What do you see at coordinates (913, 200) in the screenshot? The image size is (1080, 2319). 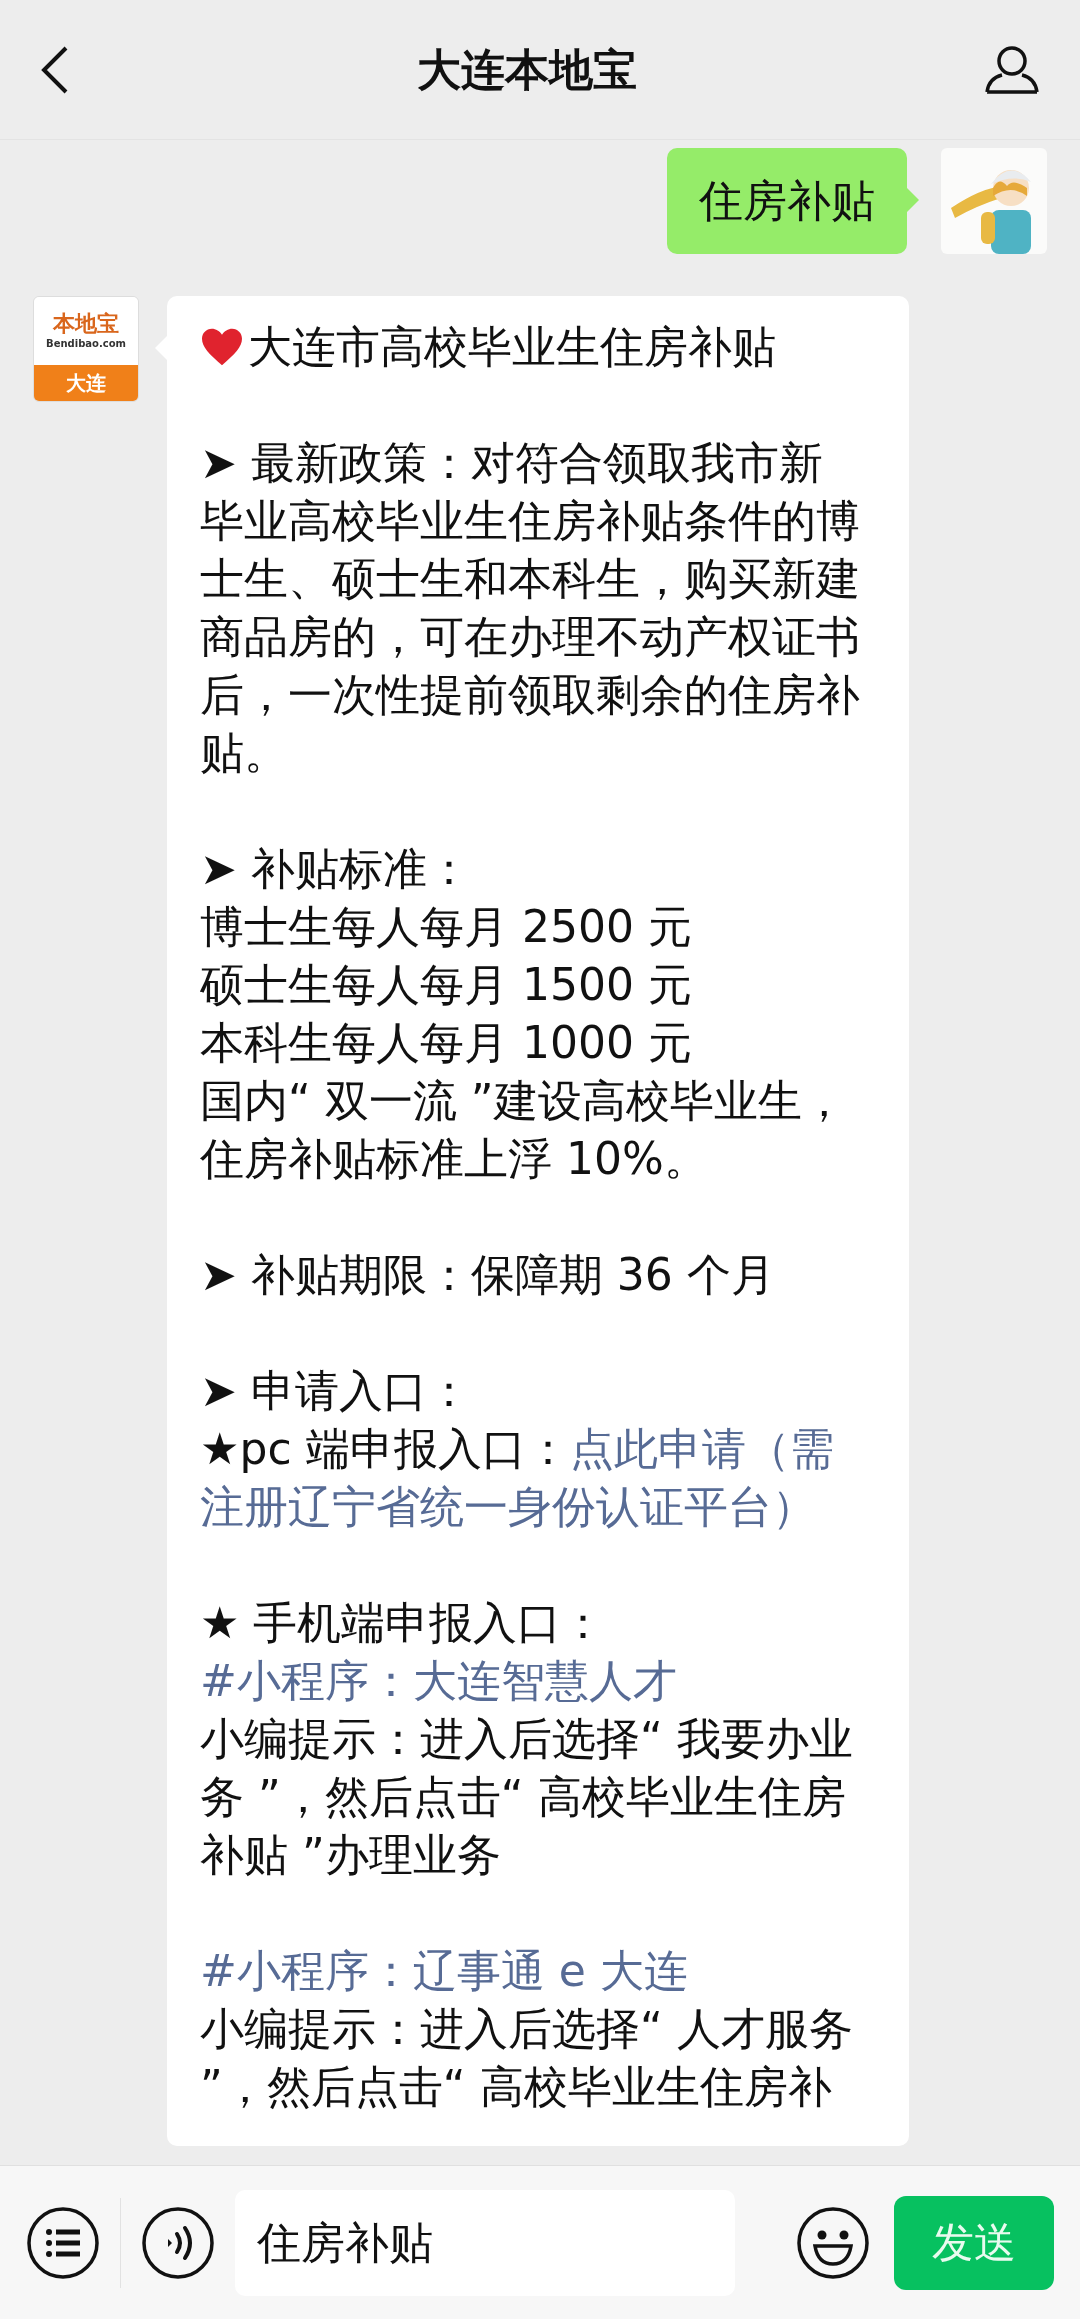 I see `bubble-tail` at bounding box center [913, 200].